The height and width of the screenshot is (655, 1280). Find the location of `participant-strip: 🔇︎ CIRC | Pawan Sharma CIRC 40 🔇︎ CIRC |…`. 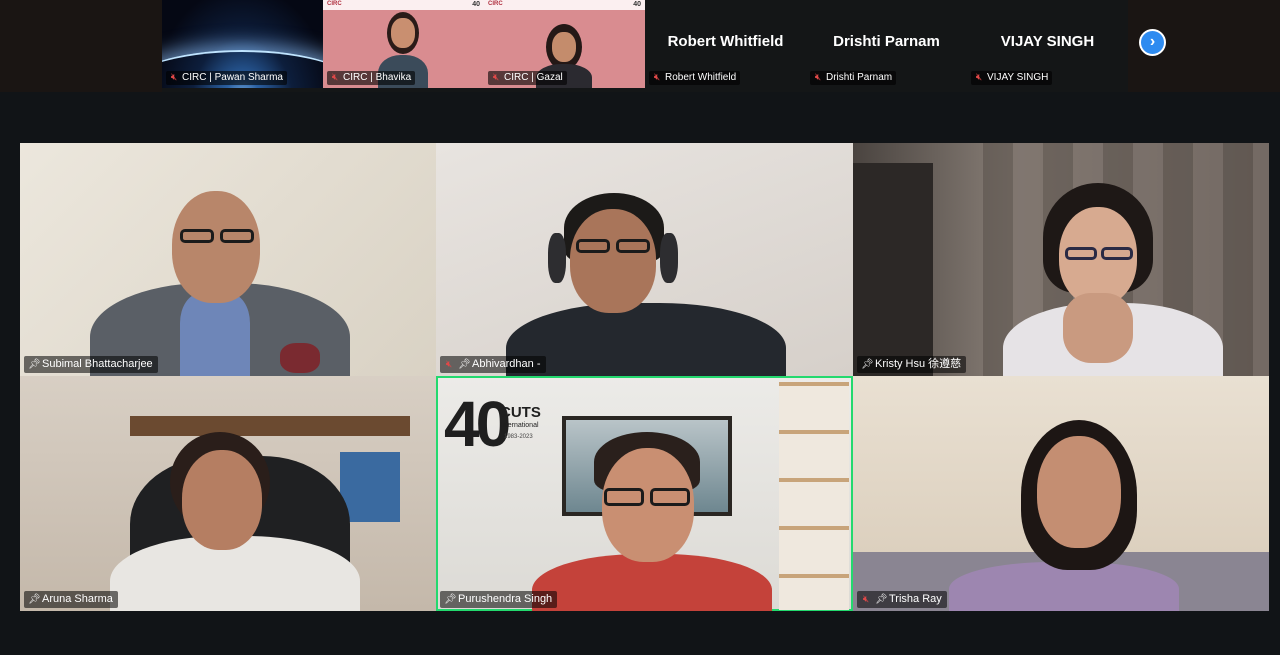

participant-strip: 🔇︎ CIRC | Pawan Sharma CIRC 40 🔇︎ CIRC |… is located at coordinates (640, 46).